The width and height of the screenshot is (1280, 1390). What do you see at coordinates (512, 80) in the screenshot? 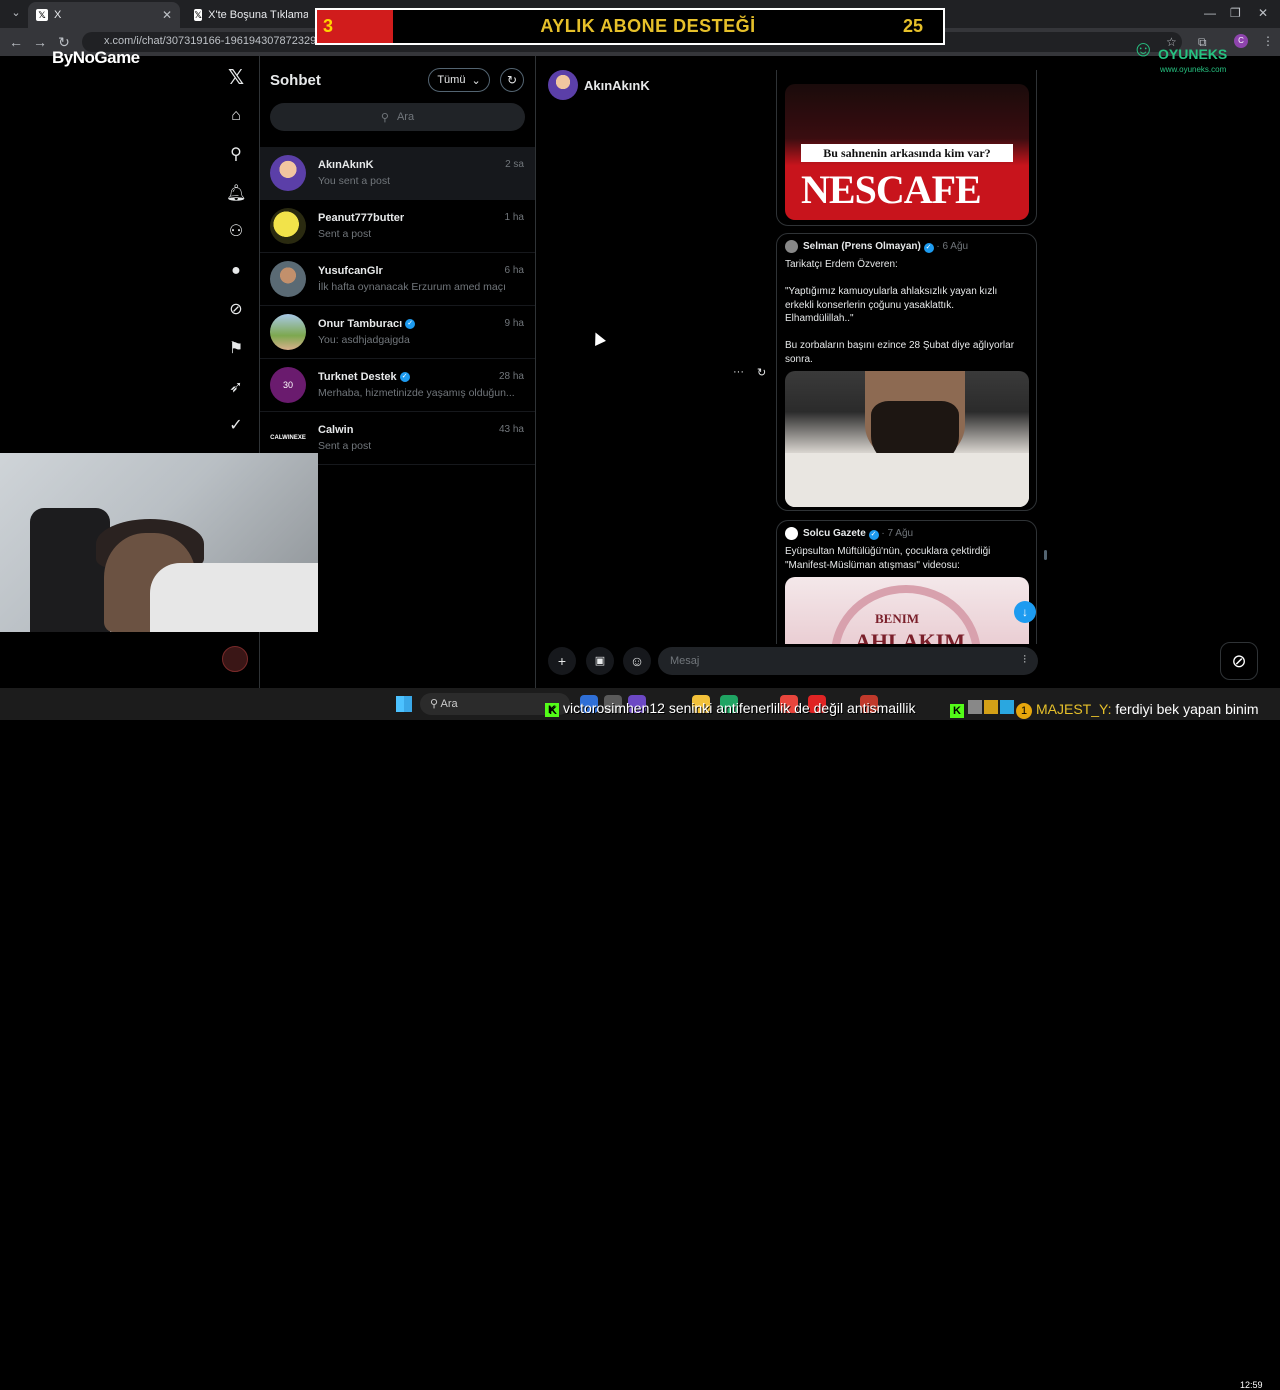
I see `new-chat-icon: ↻` at bounding box center [512, 80].